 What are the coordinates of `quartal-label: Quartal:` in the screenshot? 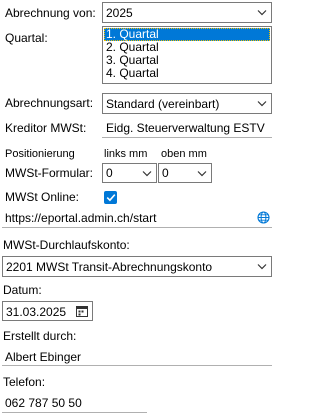 It's located at (26, 38).